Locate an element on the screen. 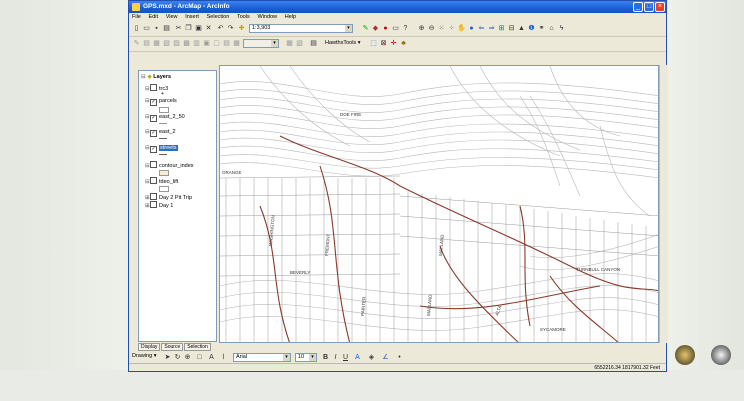 Image resolution: width=744 pixels, height=401 pixels. delete-icon: ✕ is located at coordinates (208, 28).